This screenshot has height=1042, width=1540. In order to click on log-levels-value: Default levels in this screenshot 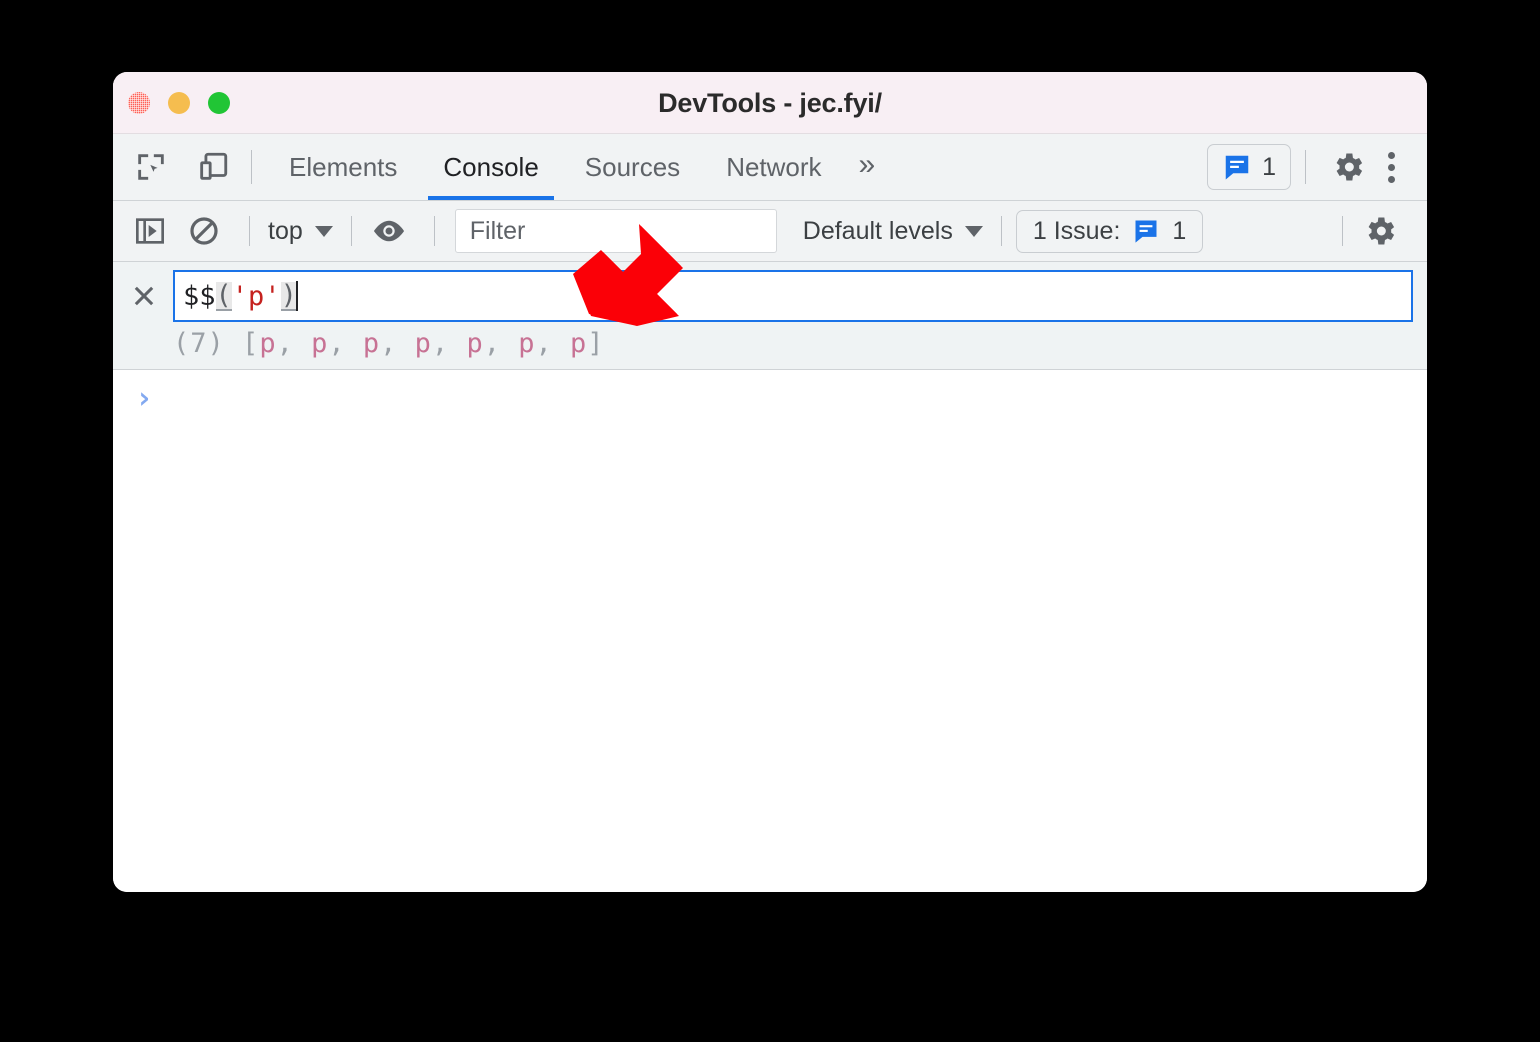, I will do `click(877, 230)`.